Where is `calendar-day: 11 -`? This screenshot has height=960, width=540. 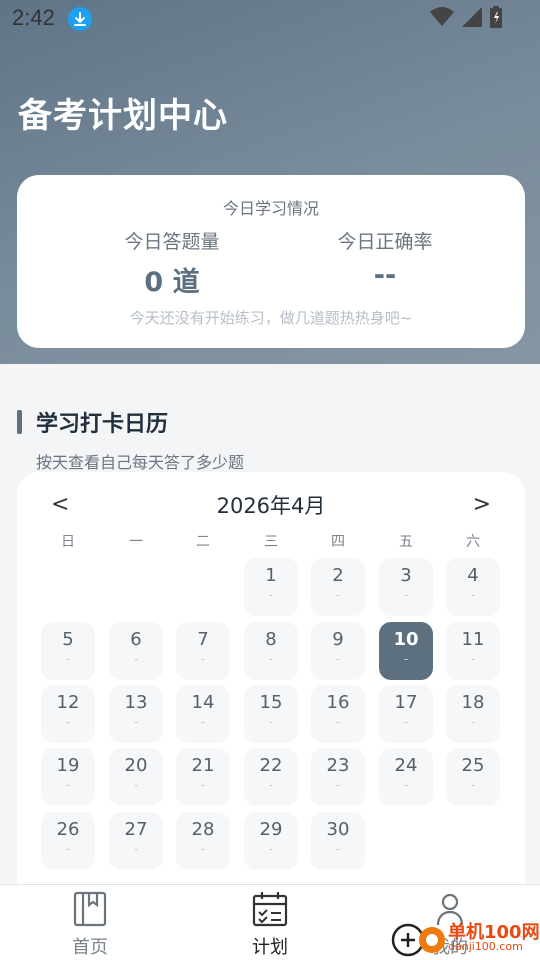 calendar-day: 11 - is located at coordinates (473, 651).